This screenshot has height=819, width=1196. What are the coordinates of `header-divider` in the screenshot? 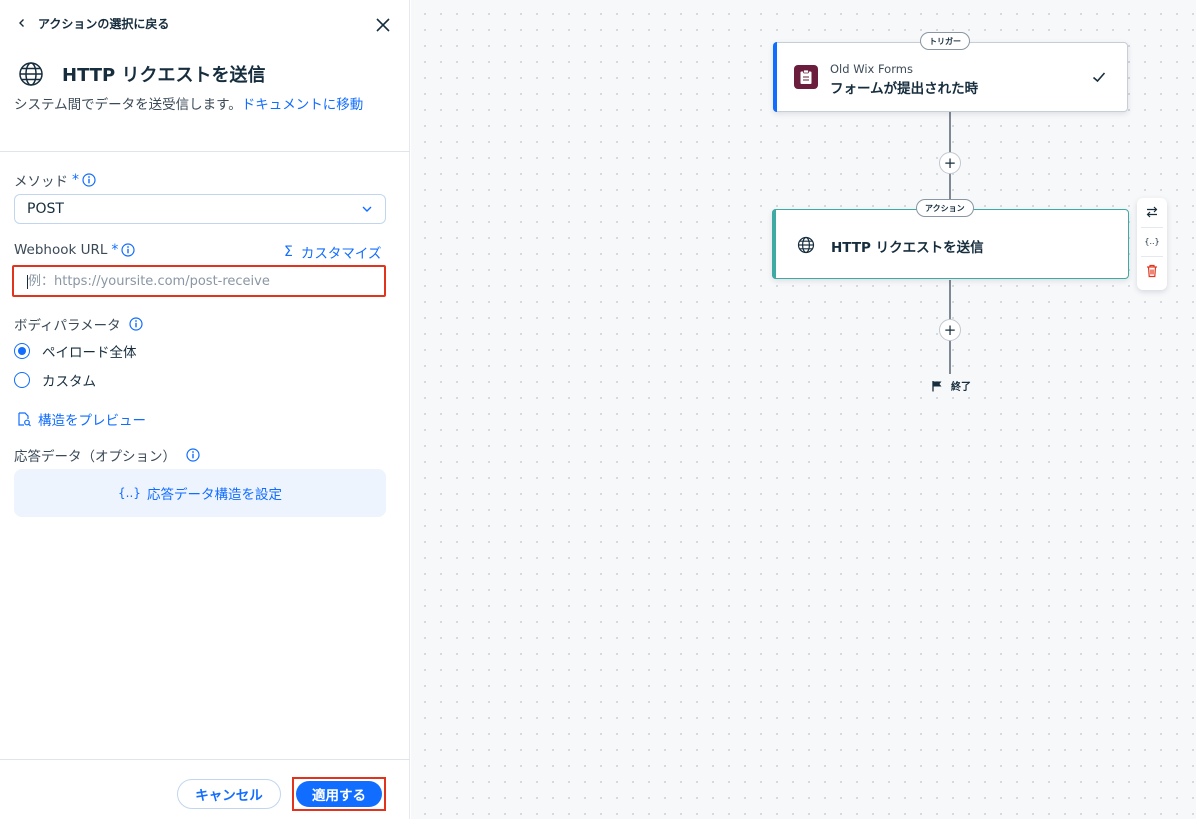 It's located at (205, 151).